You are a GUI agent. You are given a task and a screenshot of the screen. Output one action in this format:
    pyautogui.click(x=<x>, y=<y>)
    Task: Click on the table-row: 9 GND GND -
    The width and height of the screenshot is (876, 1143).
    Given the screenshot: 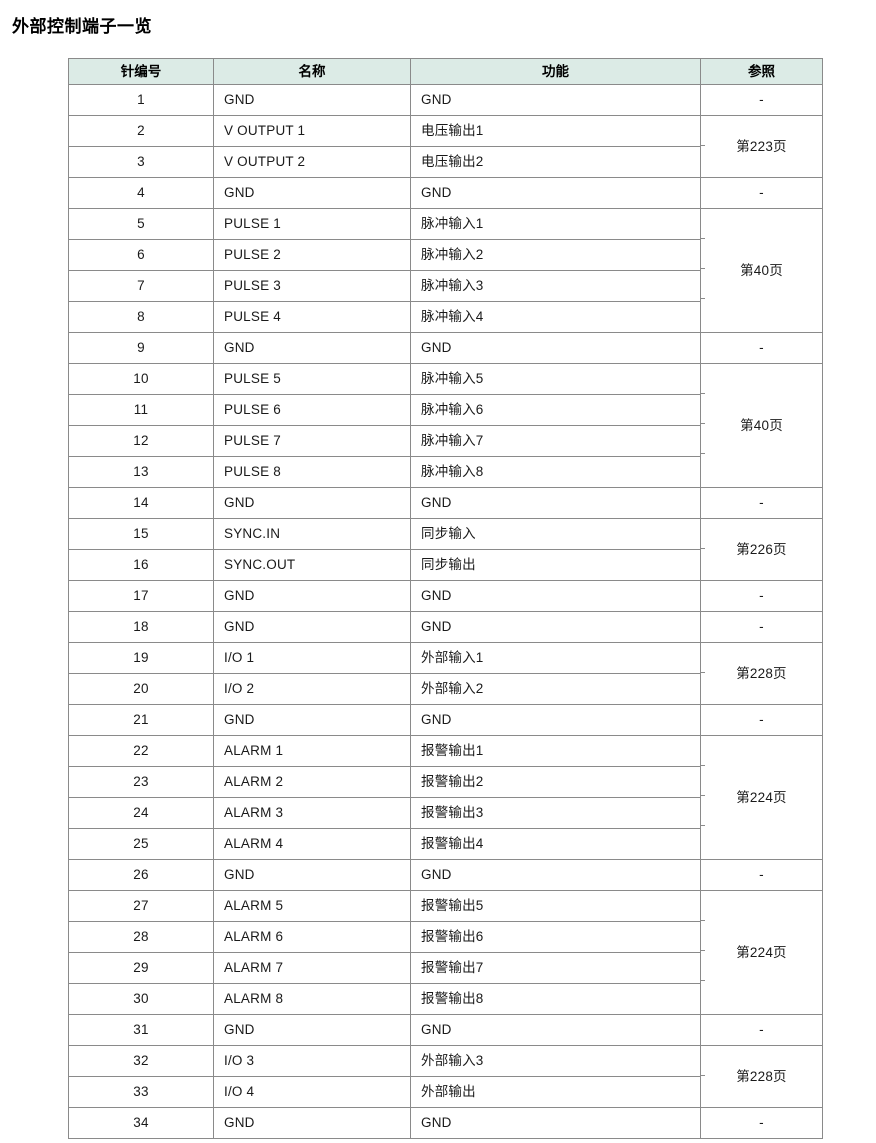 What is the action you would take?
    pyautogui.click(x=445, y=348)
    